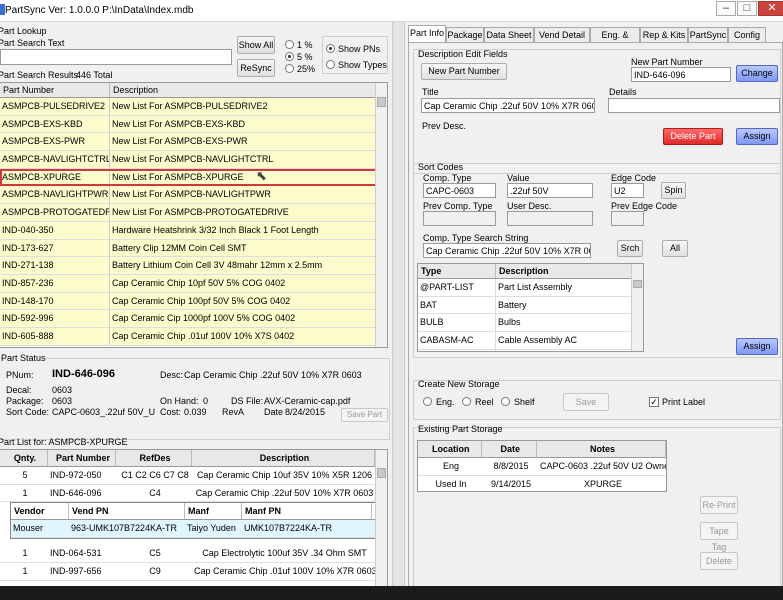 The image size is (783, 600). Describe the element at coordinates (28, 412) in the screenshot. I see `sort-label: Sort Code:` at that location.